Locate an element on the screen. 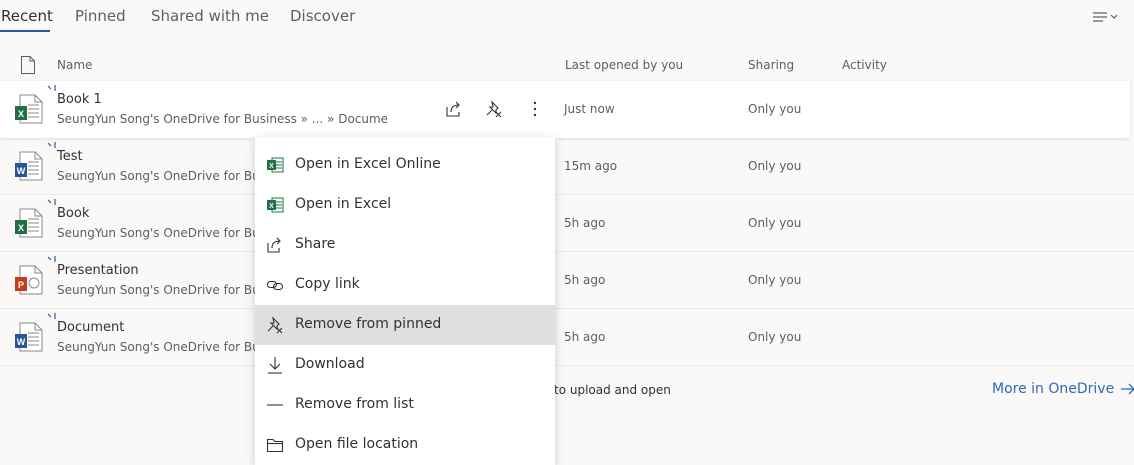 This screenshot has height=465, width=1134. last-opened: Just now is located at coordinates (589, 109).